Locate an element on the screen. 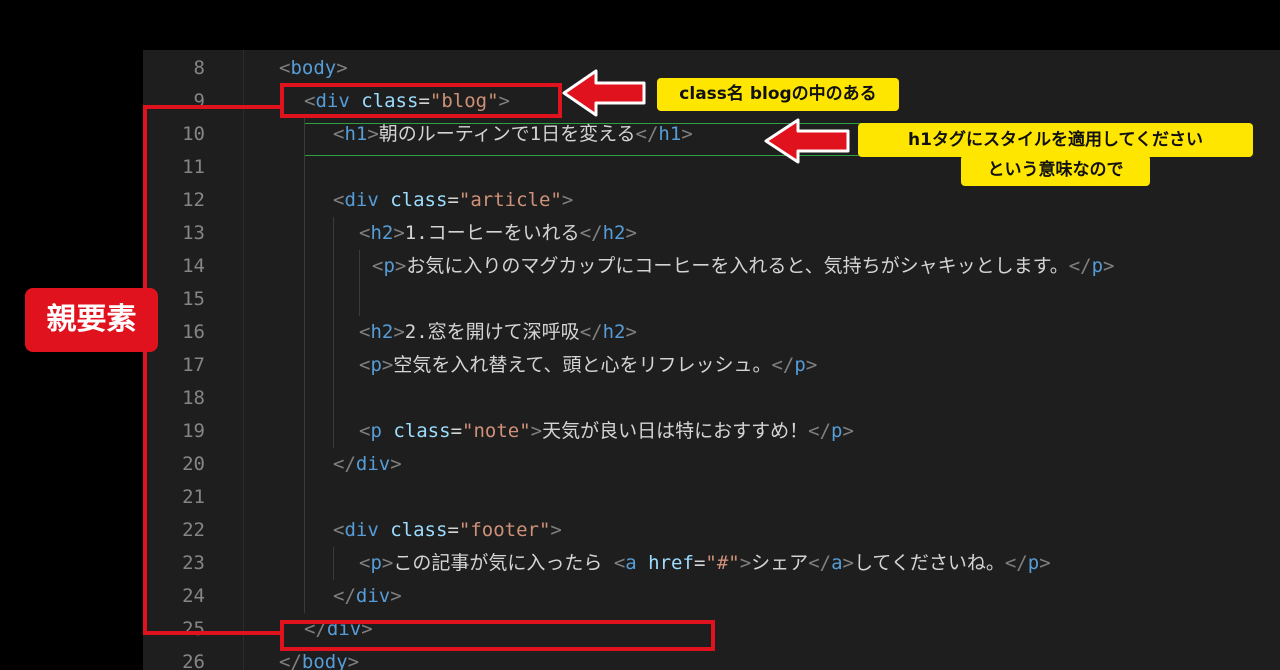 The height and width of the screenshot is (670, 1280). code-text: <h1>朝のルーティンで1日を変える</h1> is located at coordinates (513, 134).